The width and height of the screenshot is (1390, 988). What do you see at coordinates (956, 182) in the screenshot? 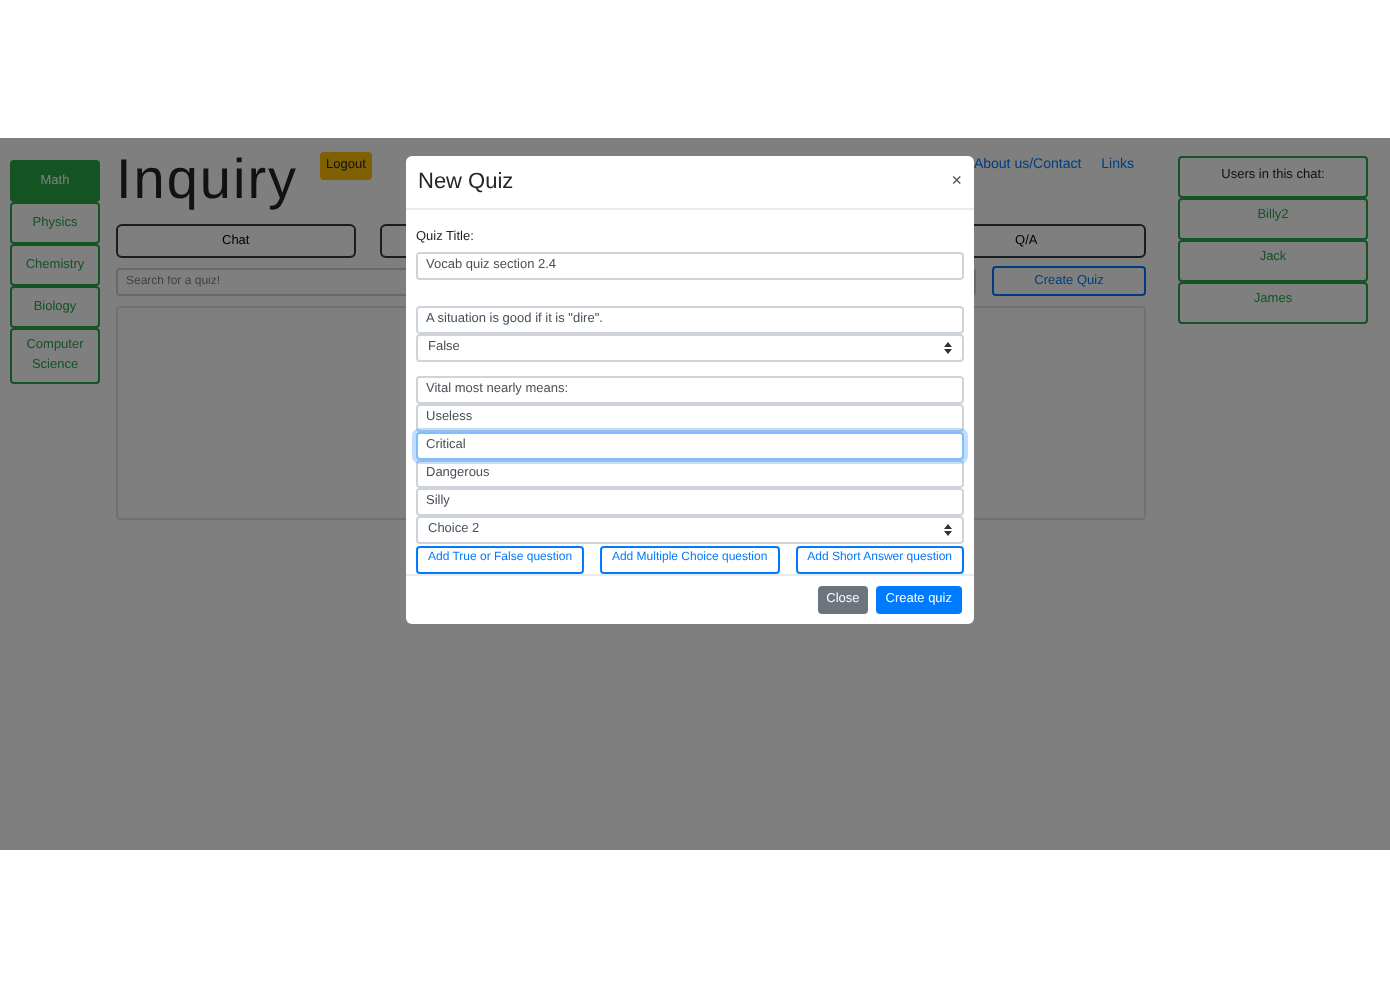
I see `close-button: ×` at bounding box center [956, 182].